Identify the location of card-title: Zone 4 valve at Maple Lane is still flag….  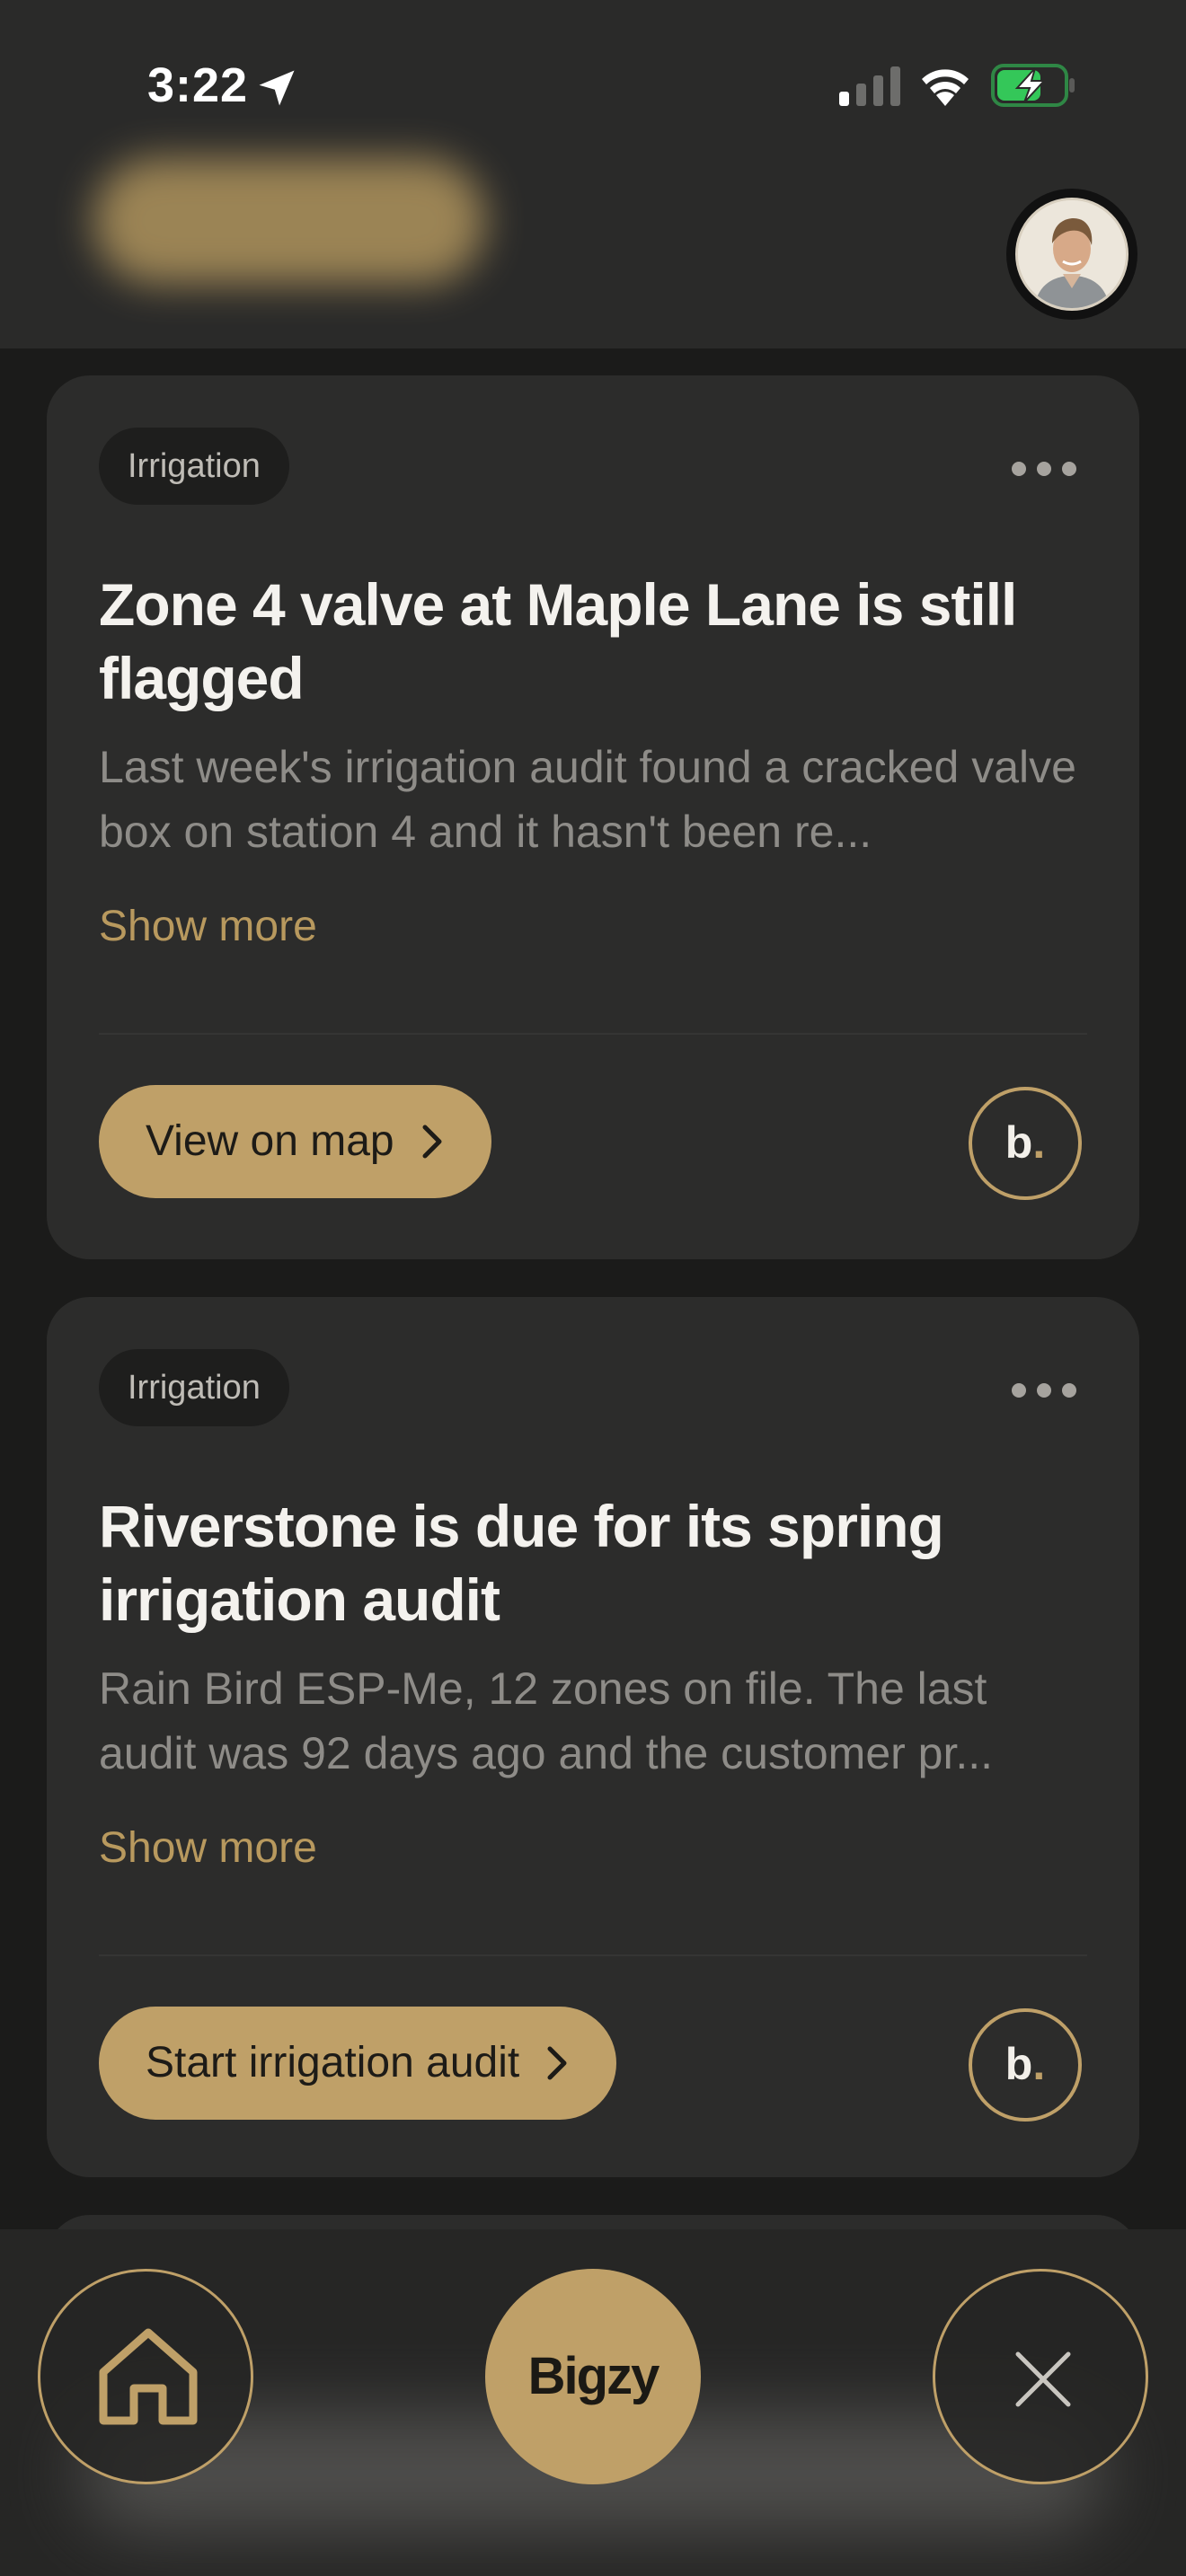
(558, 641).